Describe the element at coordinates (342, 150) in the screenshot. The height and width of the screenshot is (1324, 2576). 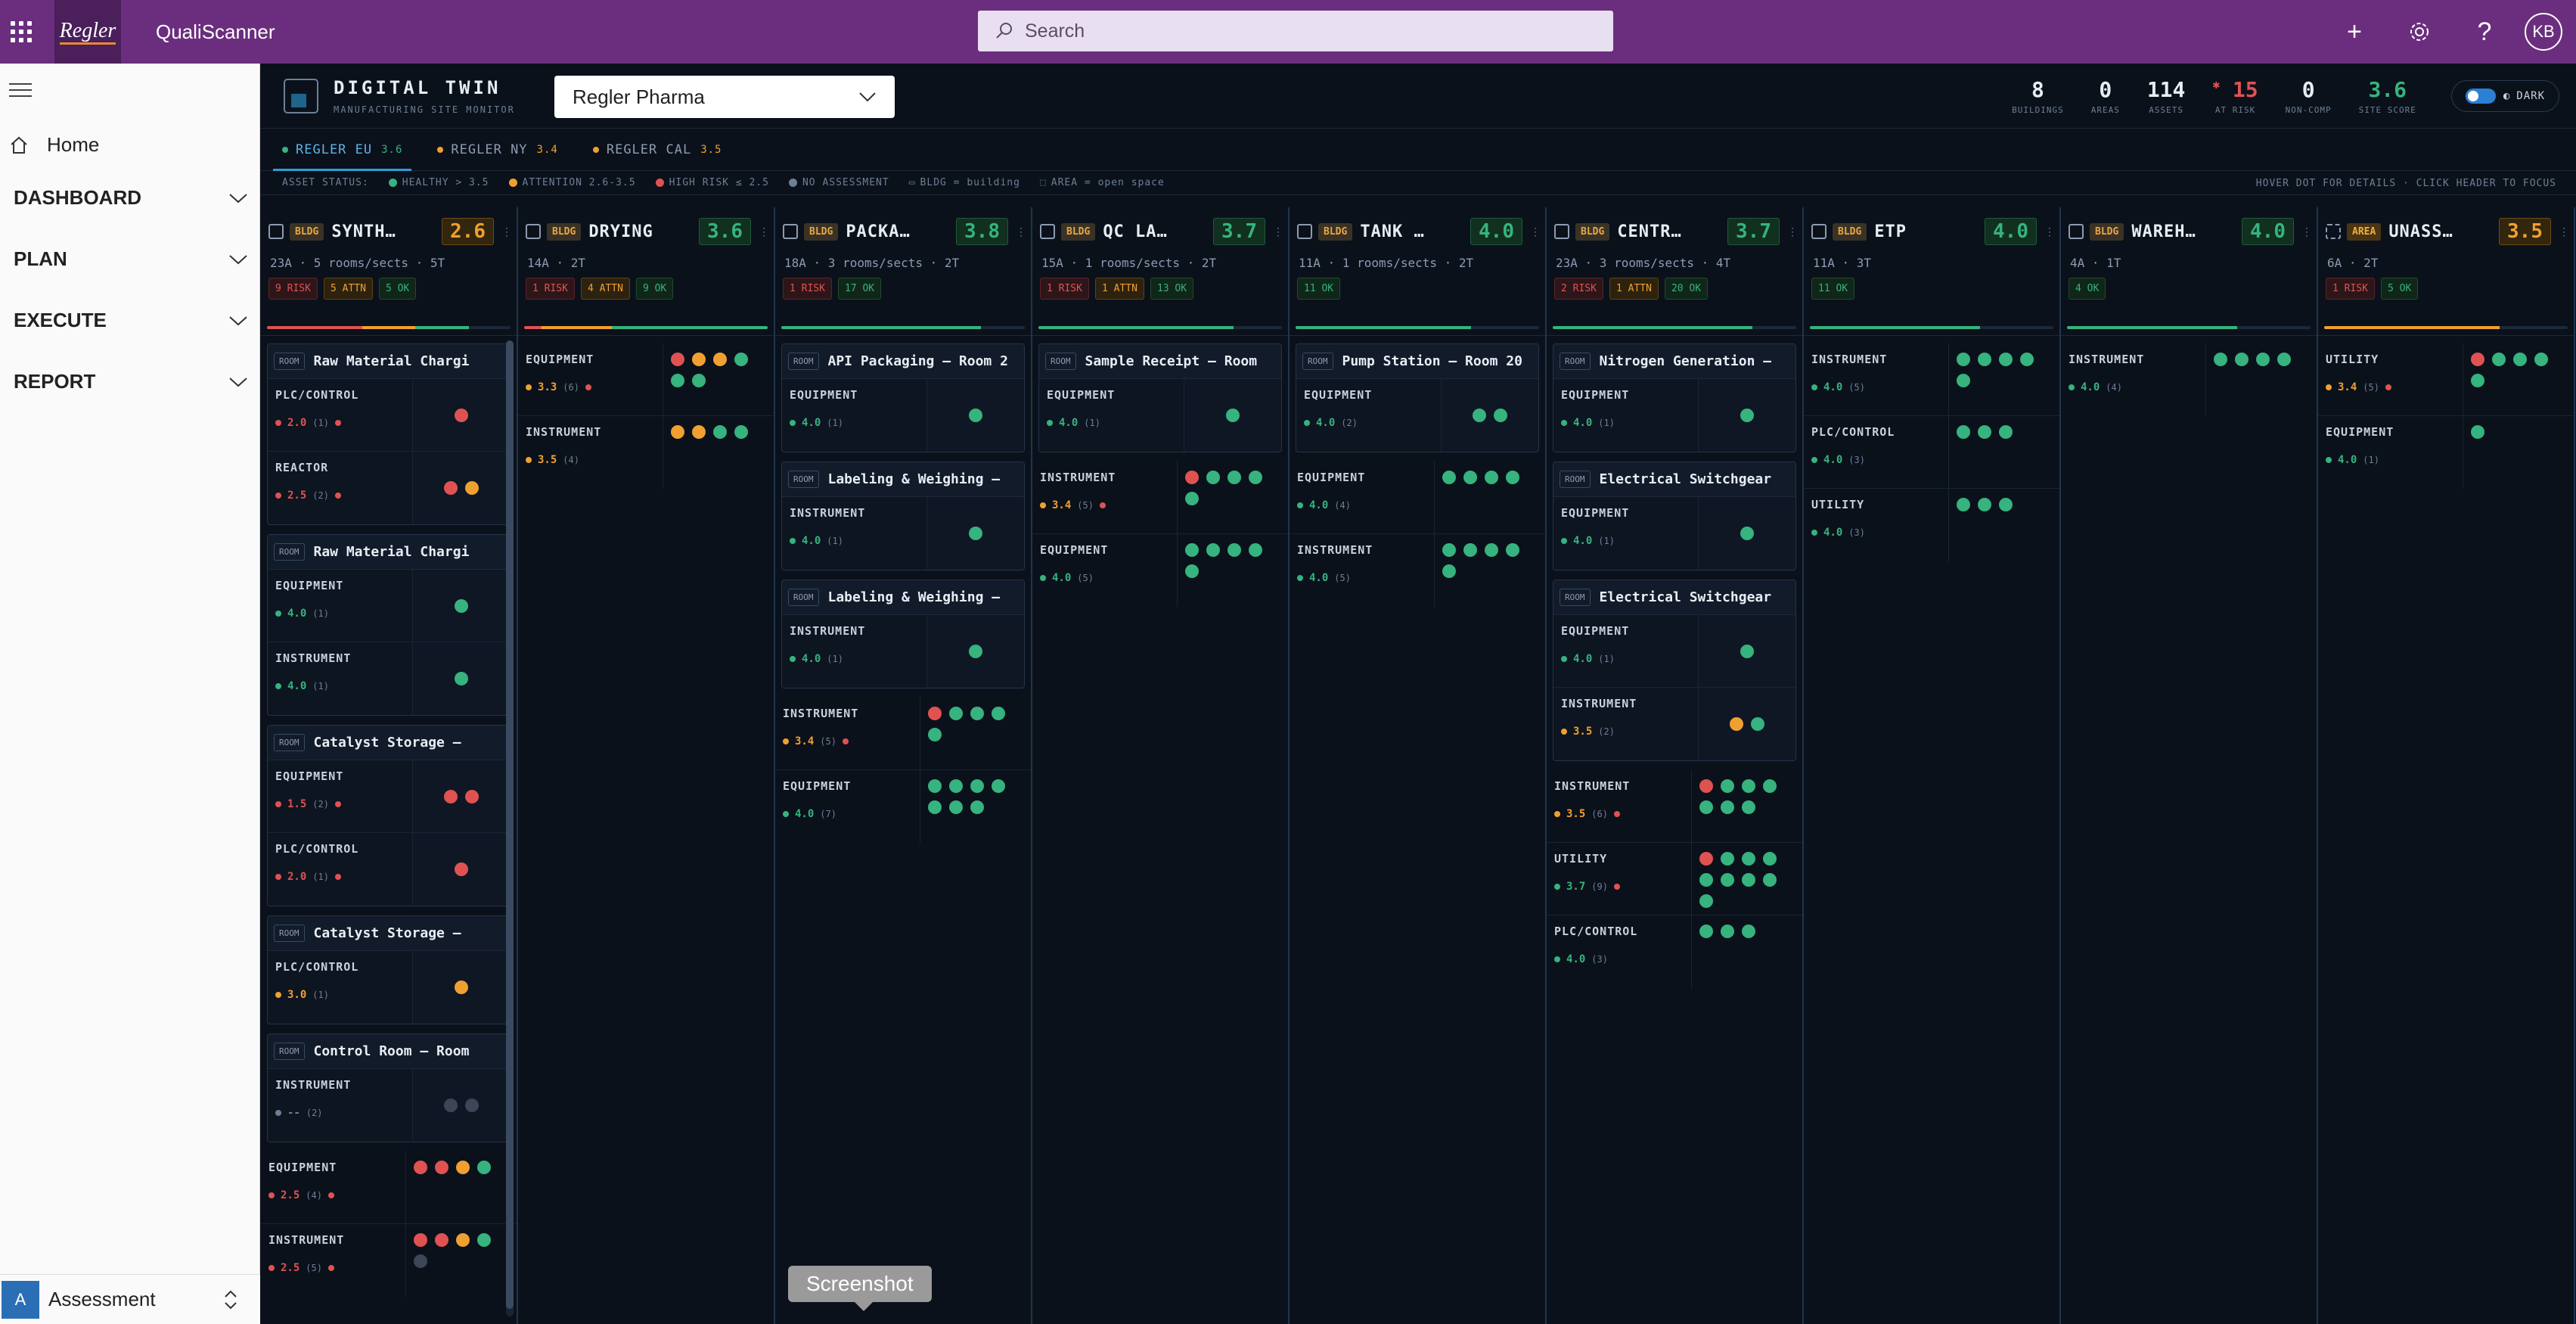
I see `tab-regler-eu: REGLER EU 3.6` at that location.